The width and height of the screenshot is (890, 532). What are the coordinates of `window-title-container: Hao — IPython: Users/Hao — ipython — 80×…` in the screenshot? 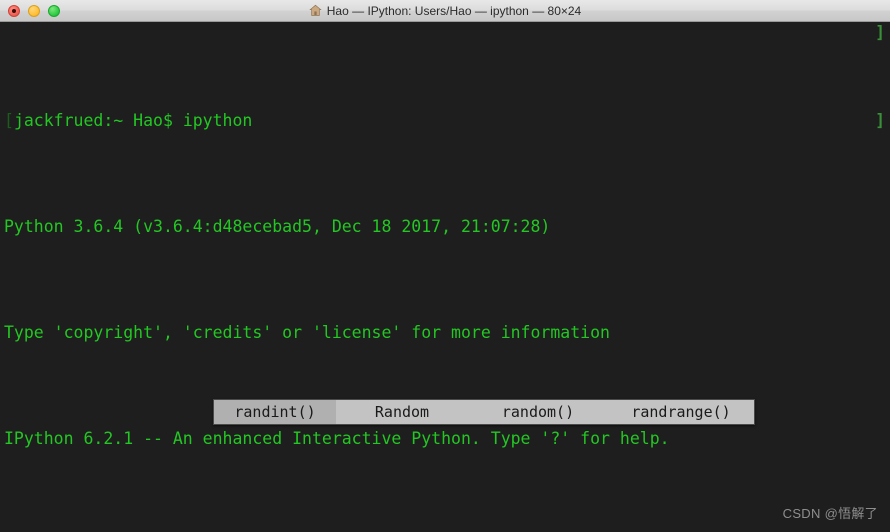 It's located at (445, 10).